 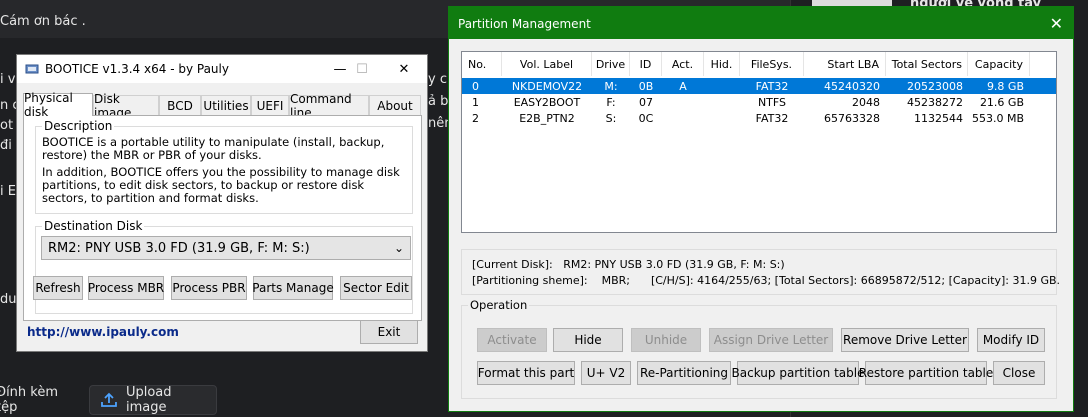 What do you see at coordinates (1001, 102) in the screenshot?
I see `cell-capacity: 21.6 GB` at bounding box center [1001, 102].